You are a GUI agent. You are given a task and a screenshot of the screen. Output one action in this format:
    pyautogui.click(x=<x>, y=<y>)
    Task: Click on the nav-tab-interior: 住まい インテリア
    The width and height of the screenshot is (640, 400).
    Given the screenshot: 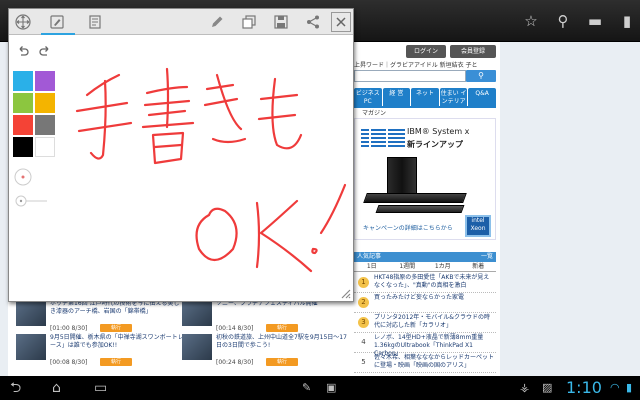 What is the action you would take?
    pyautogui.click(x=453, y=97)
    